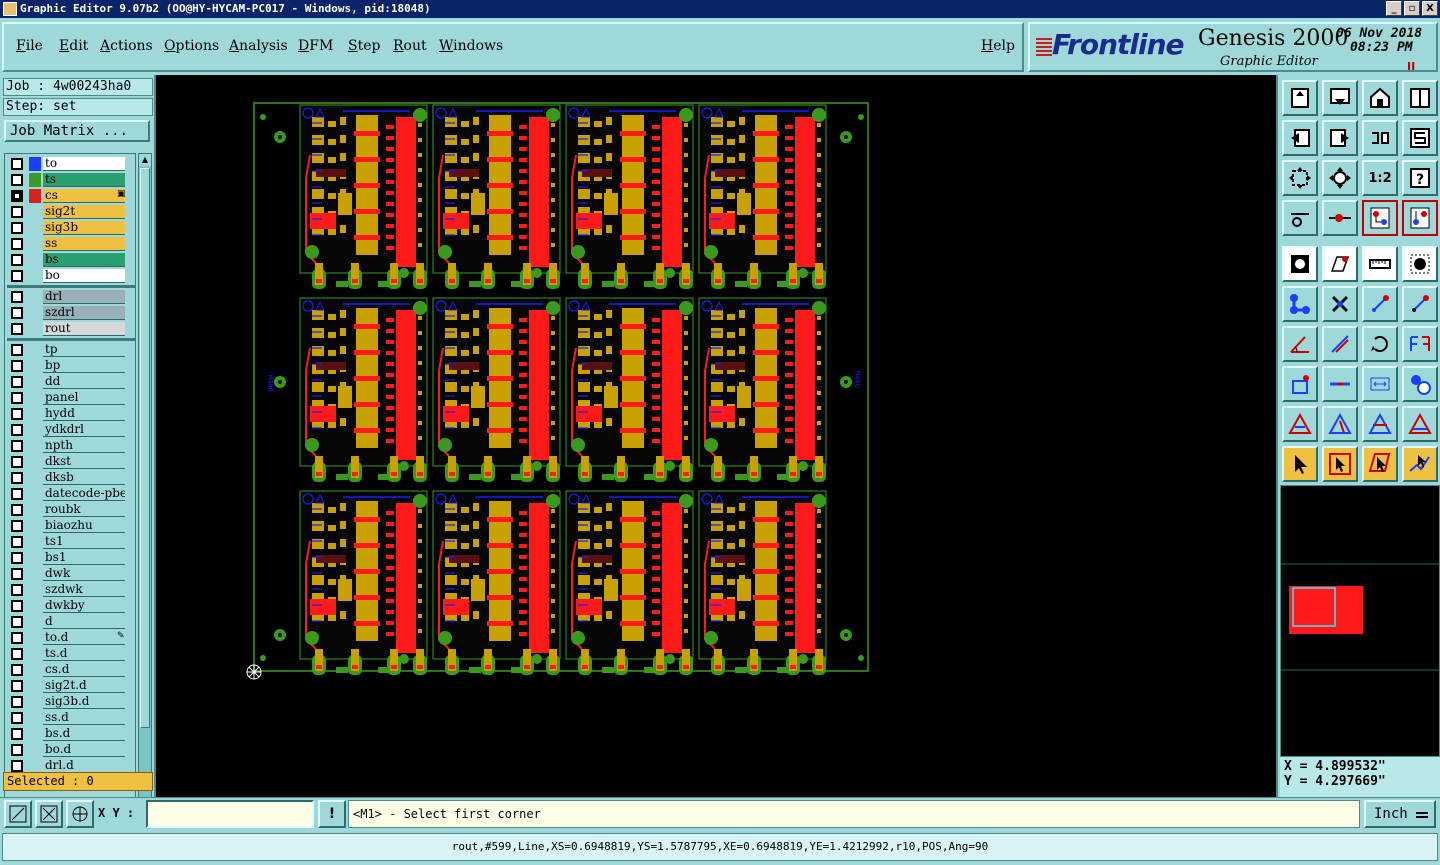  Describe the element at coordinates (1340, 304) in the screenshot. I see `cross-button` at that location.